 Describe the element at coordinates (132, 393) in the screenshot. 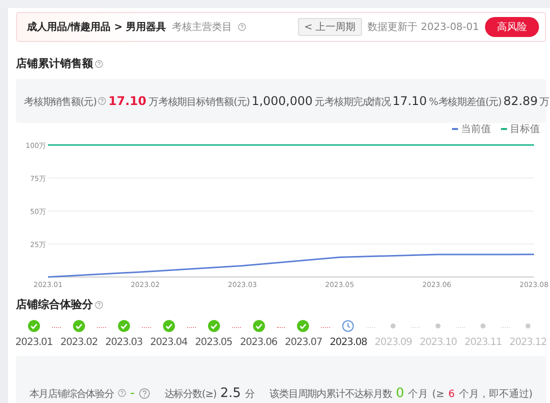

I see `score-value: -` at that location.